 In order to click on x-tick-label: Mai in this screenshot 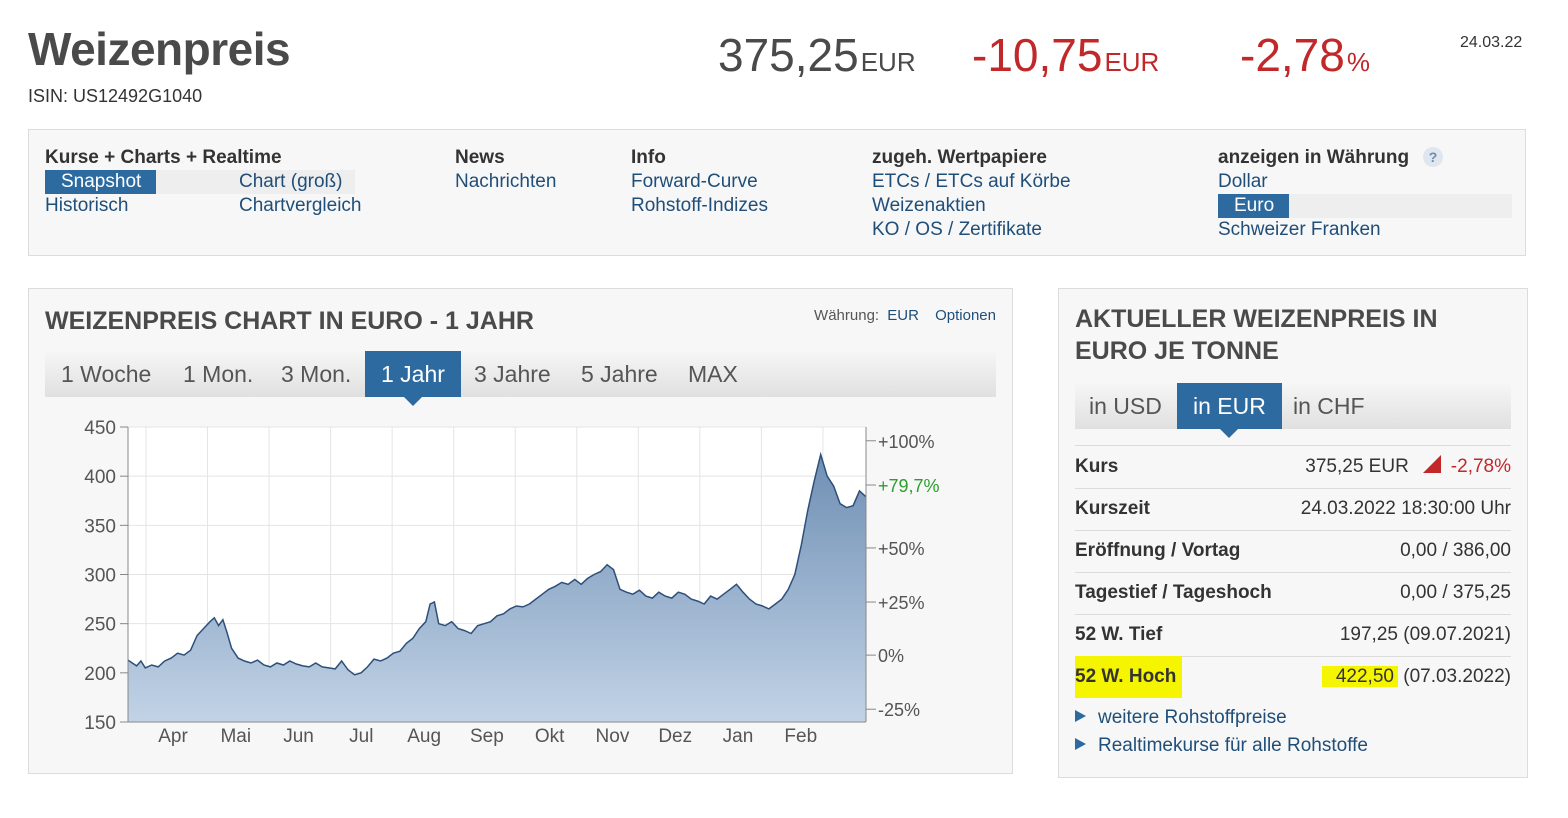, I will do `click(235, 736)`.